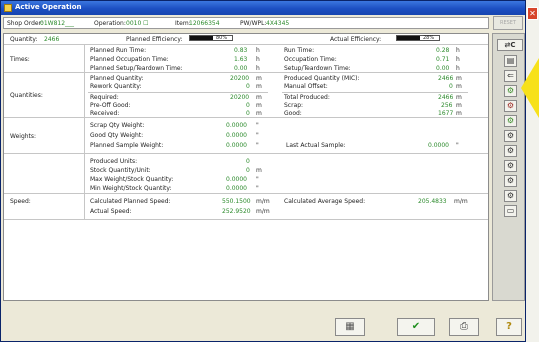 This screenshot has height=342, width=539. Describe the element at coordinates (293, 113) in the screenshot. I see `good-label: Good:` at that location.